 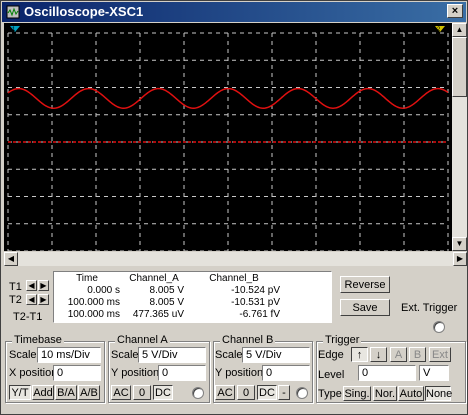 I want to click on header-time: Time, so click(x=87, y=278).